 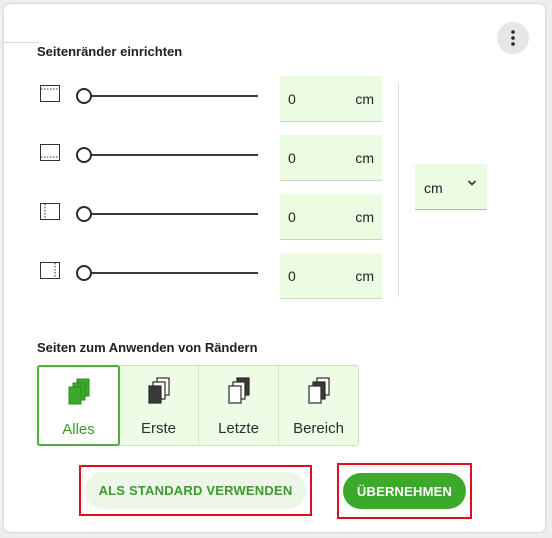 I want to click on apply-highlight: ÜBERNEHMEN, so click(x=404, y=491).